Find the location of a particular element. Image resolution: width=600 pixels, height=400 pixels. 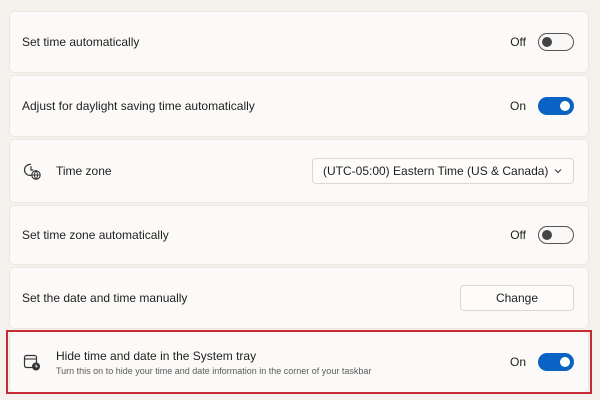

daylight-saving-state: On is located at coordinates (517, 106).